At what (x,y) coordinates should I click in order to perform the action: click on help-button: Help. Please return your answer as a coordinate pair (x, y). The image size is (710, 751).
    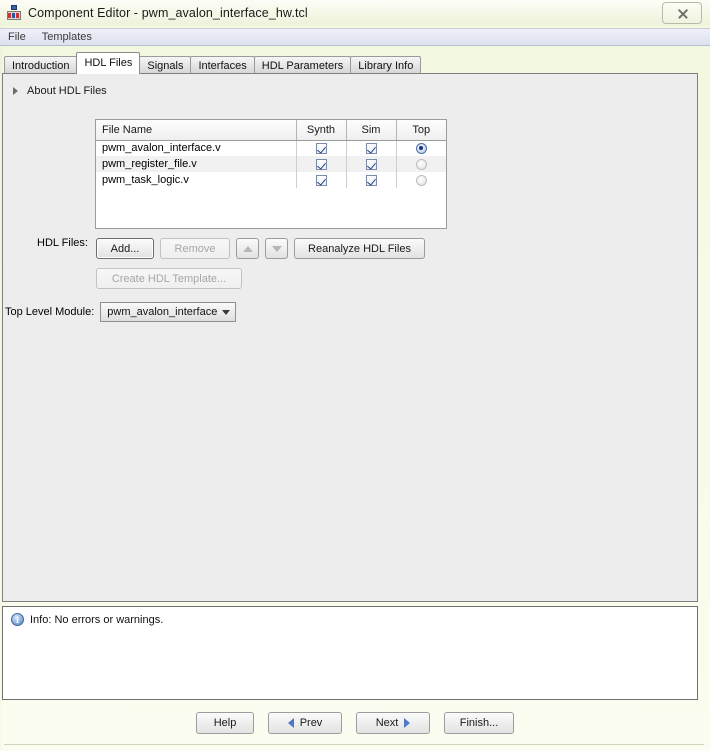
    Looking at the image, I should click on (225, 723).